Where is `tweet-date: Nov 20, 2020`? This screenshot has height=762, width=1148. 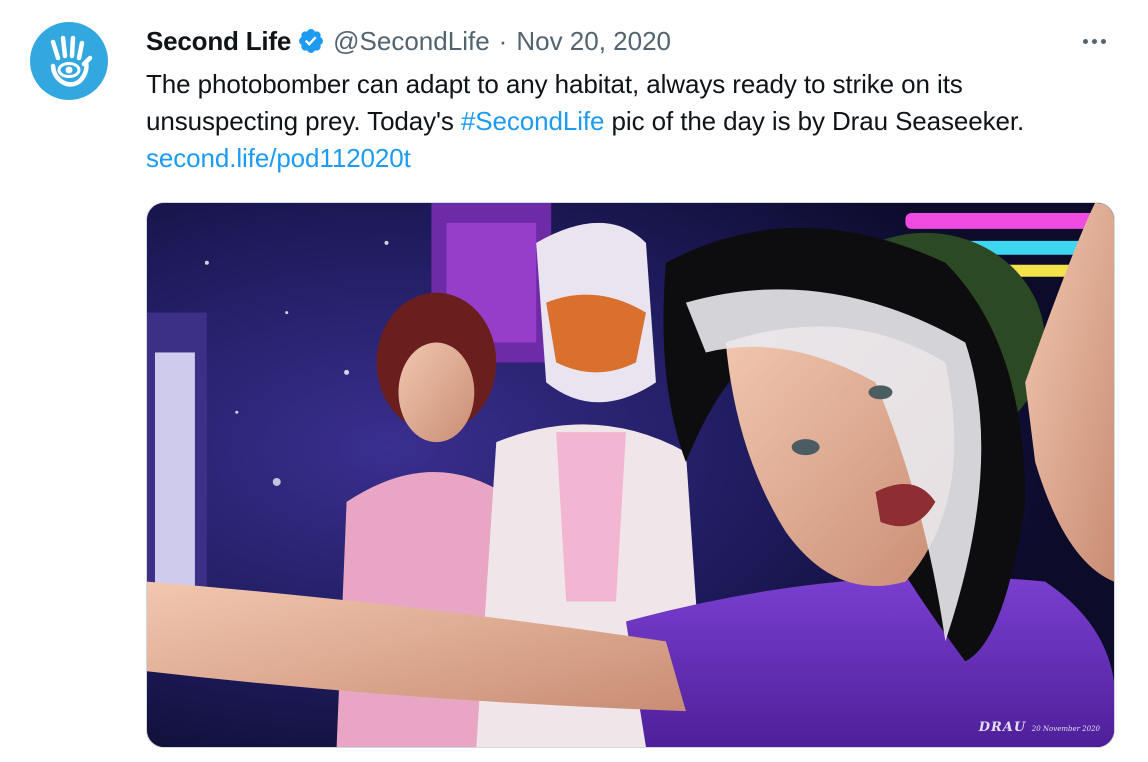
tweet-date: Nov 20, 2020 is located at coordinates (593, 41).